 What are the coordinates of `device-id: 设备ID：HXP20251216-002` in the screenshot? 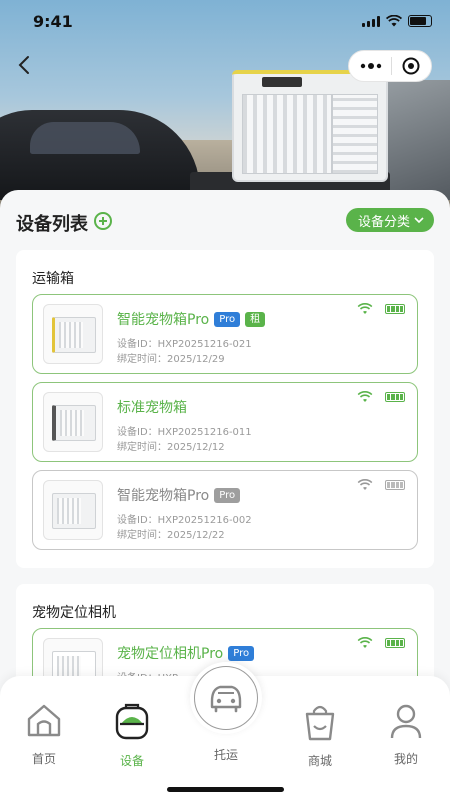 It's located at (184, 520).